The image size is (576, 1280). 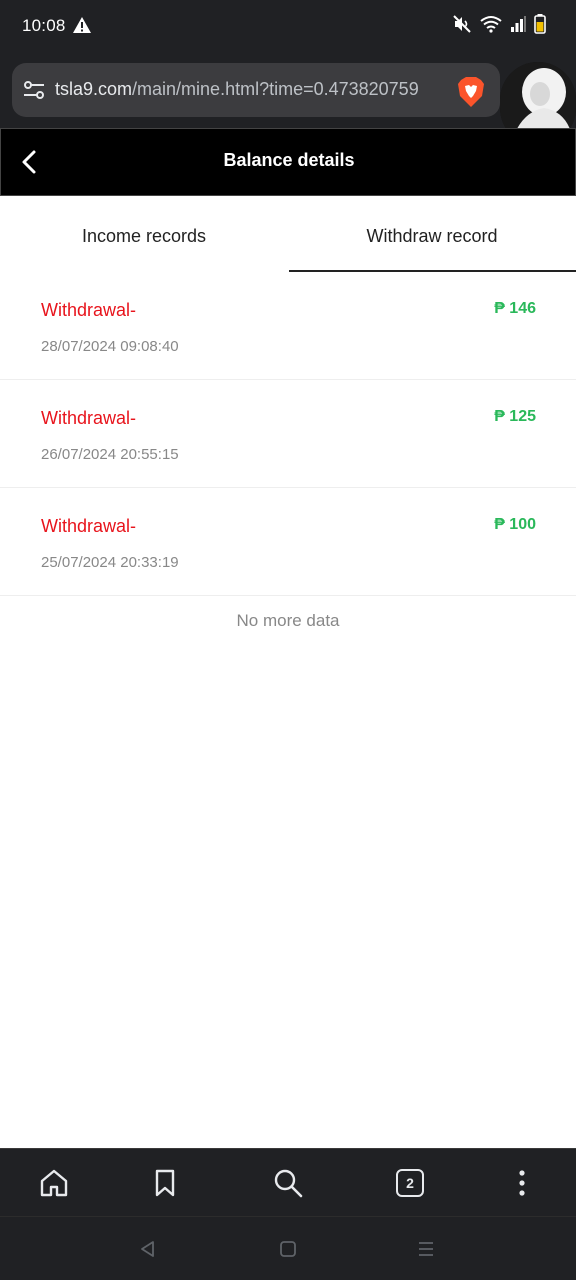 I want to click on bookmark-icon, so click(x=165, y=1183).